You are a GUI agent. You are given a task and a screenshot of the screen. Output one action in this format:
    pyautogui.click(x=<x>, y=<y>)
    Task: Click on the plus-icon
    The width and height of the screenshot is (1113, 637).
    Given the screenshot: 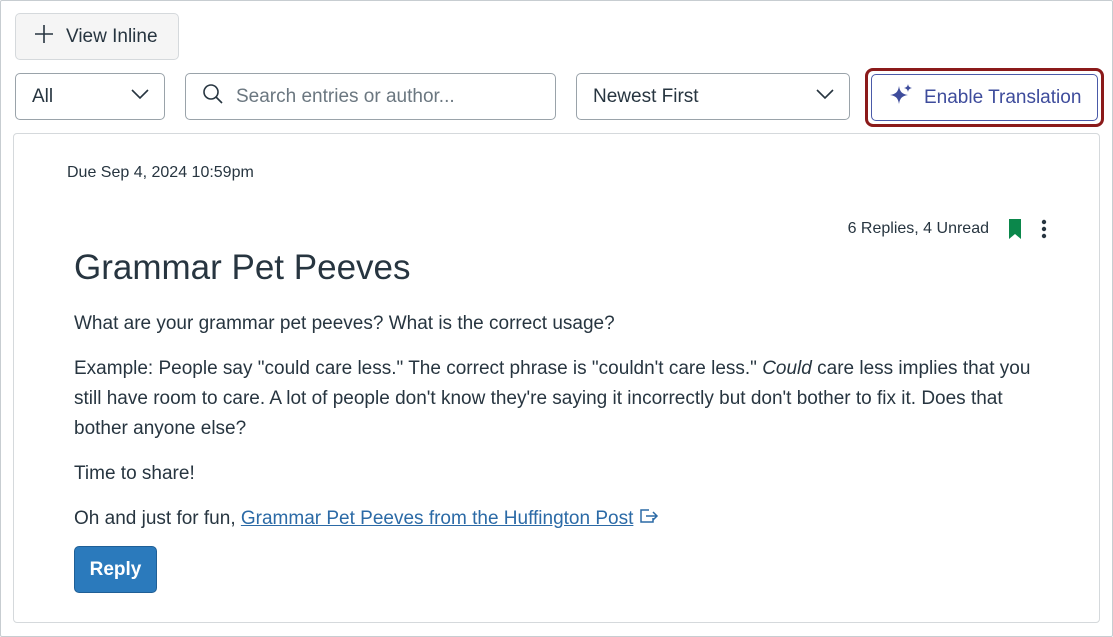 What is the action you would take?
    pyautogui.click(x=44, y=37)
    